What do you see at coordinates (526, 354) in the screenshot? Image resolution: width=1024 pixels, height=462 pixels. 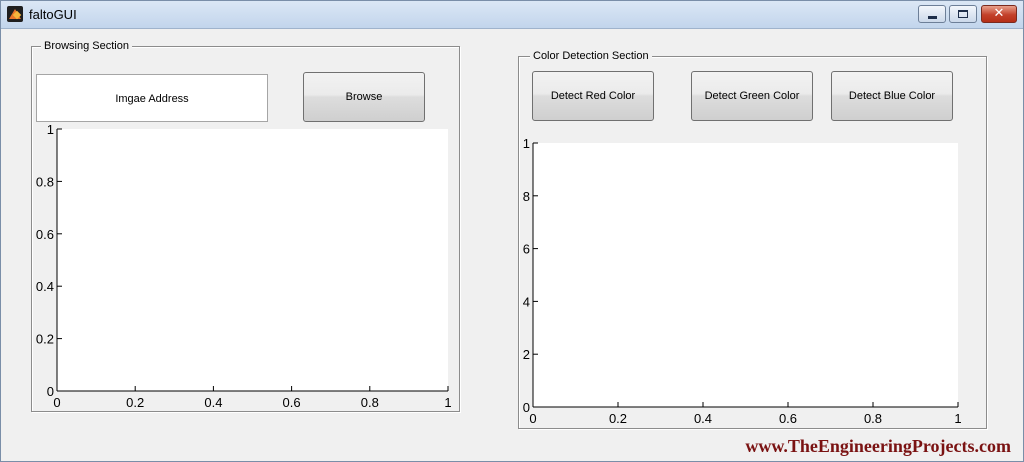 I see `y-tick-label: 2` at bounding box center [526, 354].